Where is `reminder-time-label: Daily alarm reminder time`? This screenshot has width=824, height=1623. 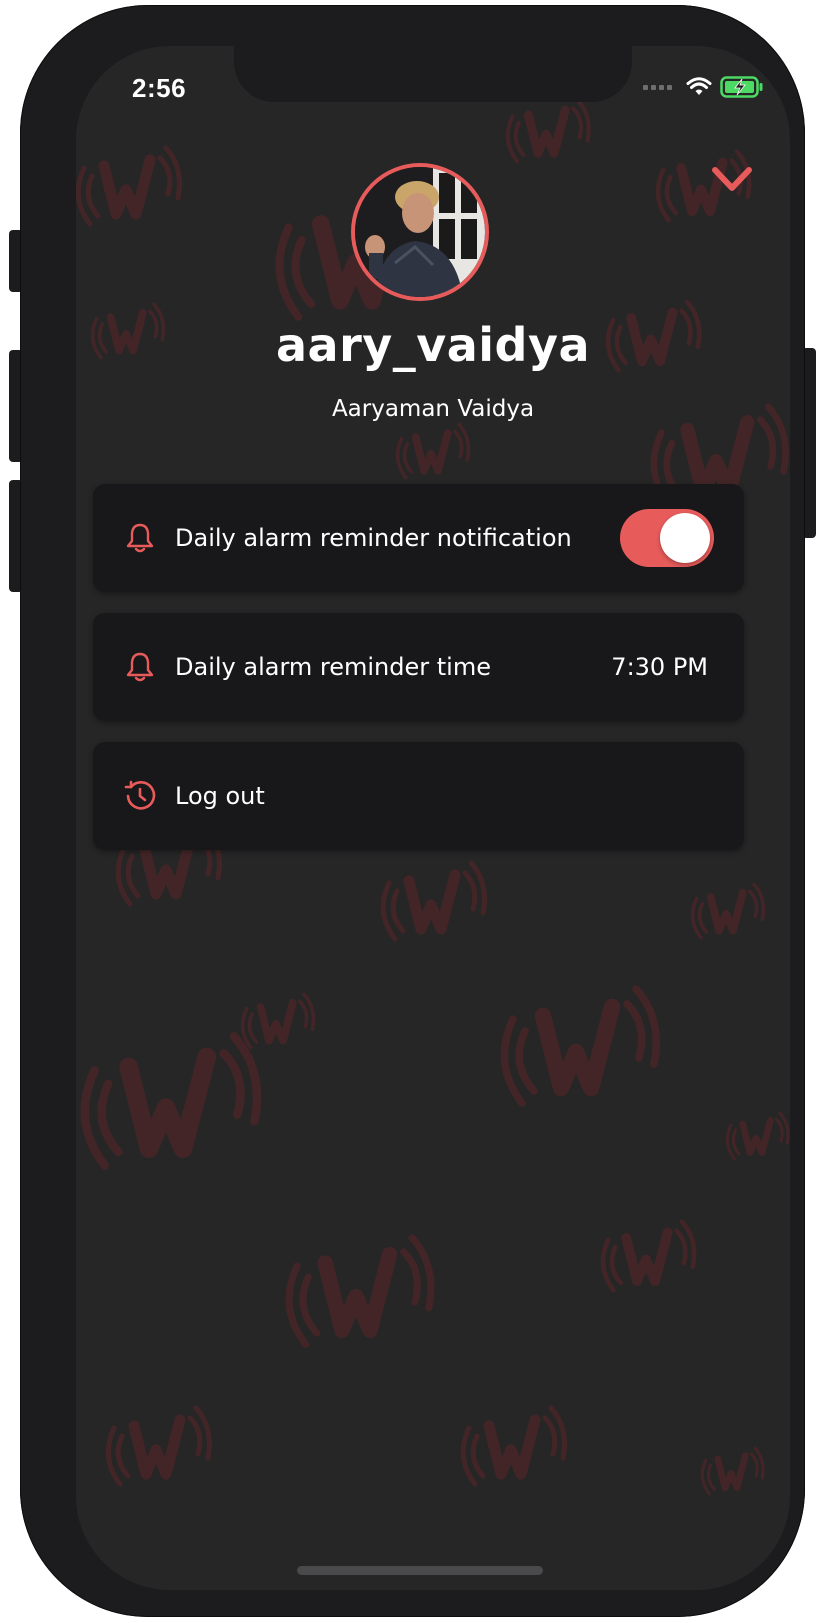 reminder-time-label: Daily alarm reminder time is located at coordinates (333, 667).